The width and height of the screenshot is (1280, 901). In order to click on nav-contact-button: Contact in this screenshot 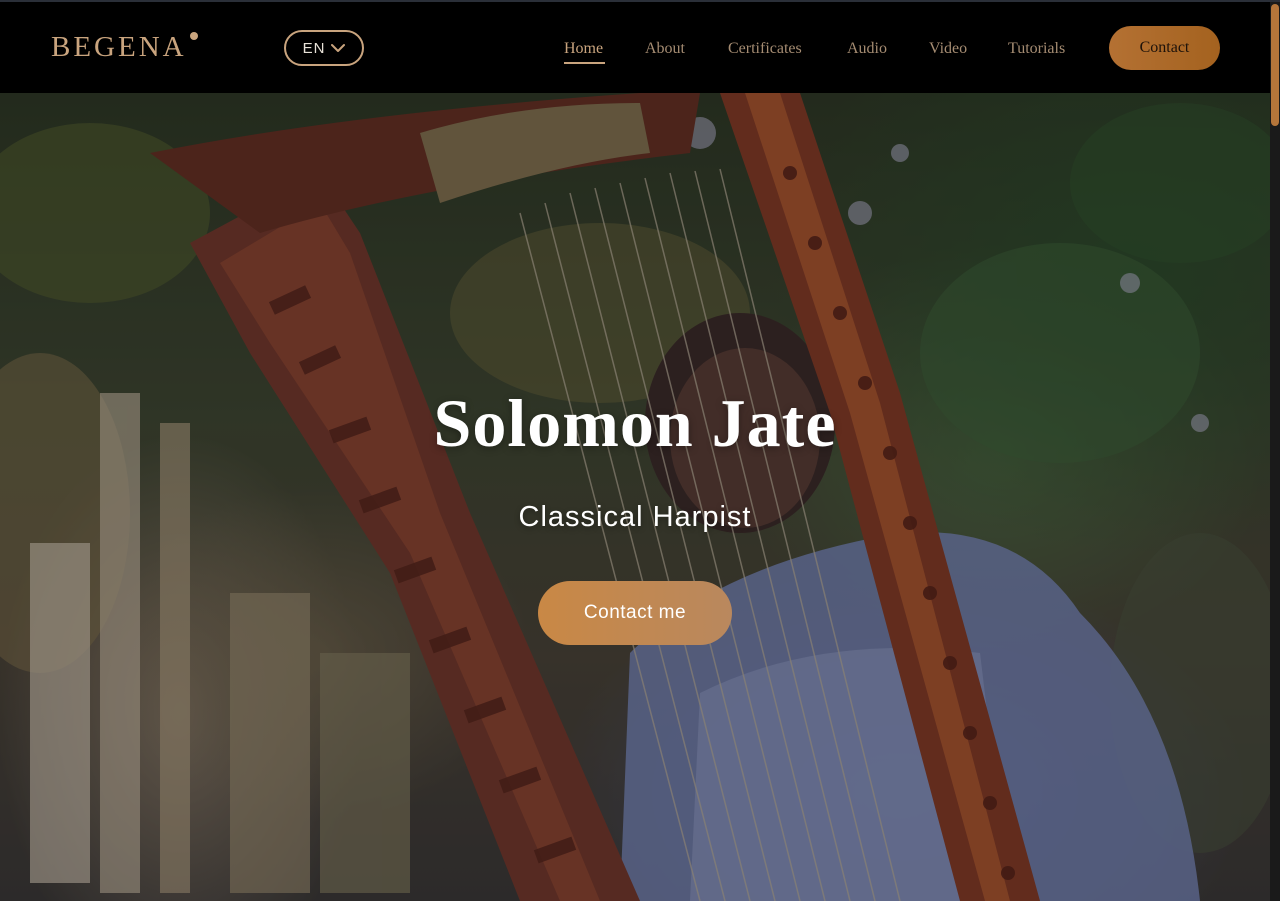, I will do `click(1164, 48)`.